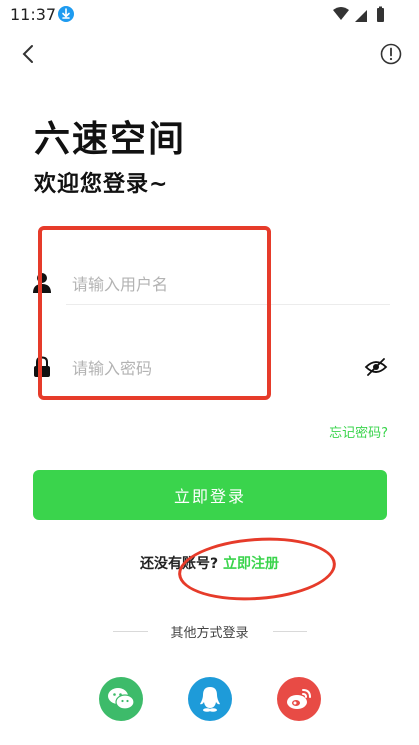 Image resolution: width=419 pixels, height=745 pixels. Describe the element at coordinates (209, 15) in the screenshot. I see `status-bar: 11:37` at that location.